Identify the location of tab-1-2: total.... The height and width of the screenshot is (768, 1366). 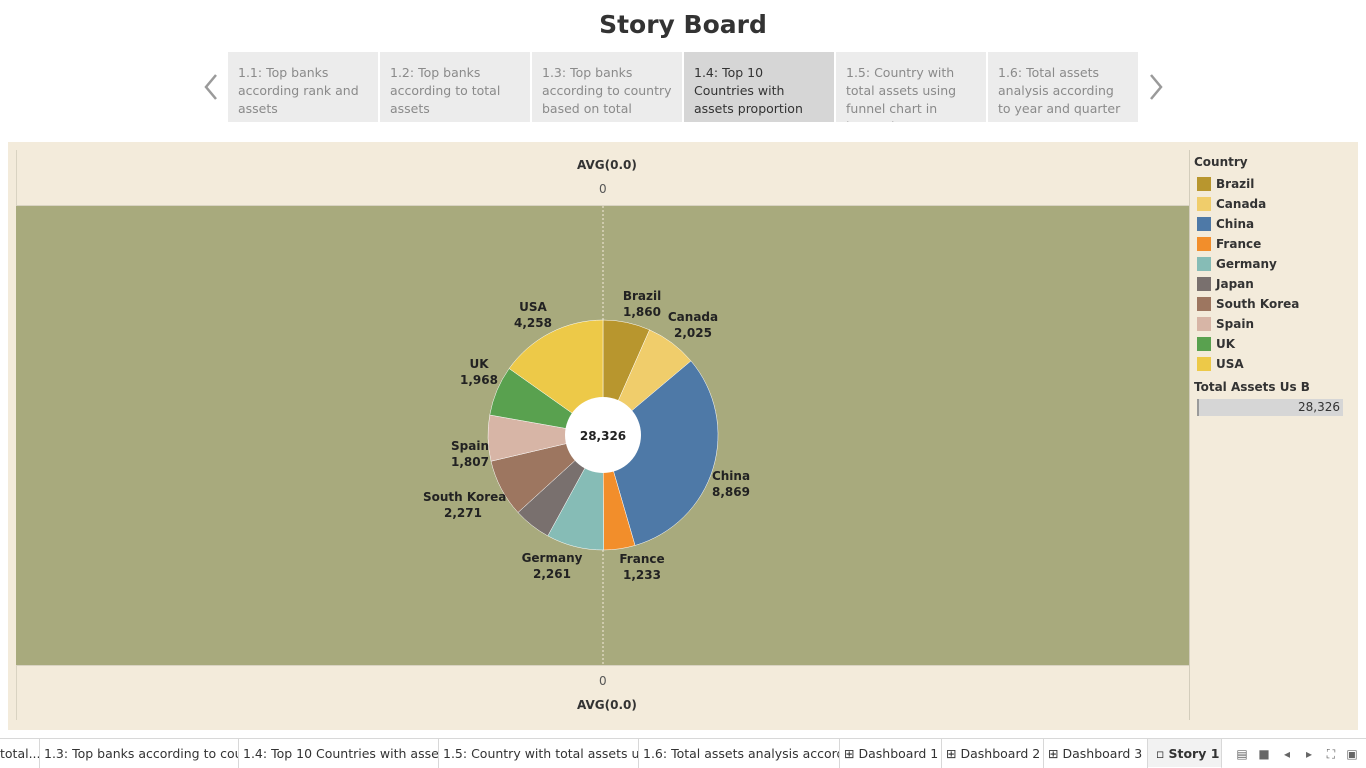
(20, 753).